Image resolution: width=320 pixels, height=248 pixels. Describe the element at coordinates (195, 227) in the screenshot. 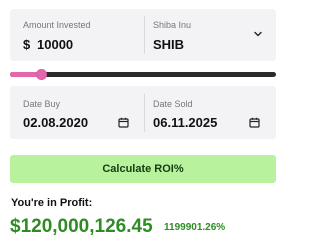

I see `profit-percent: 1199901.26%` at that location.